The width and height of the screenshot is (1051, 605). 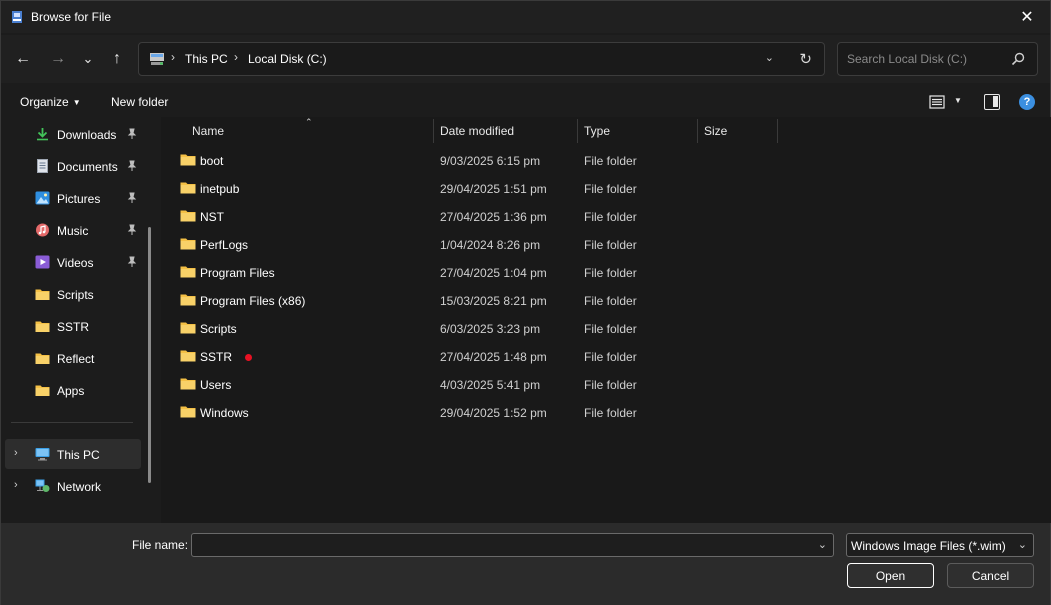 I want to click on sidebar-item-pictures: Pictures, so click(x=73, y=198).